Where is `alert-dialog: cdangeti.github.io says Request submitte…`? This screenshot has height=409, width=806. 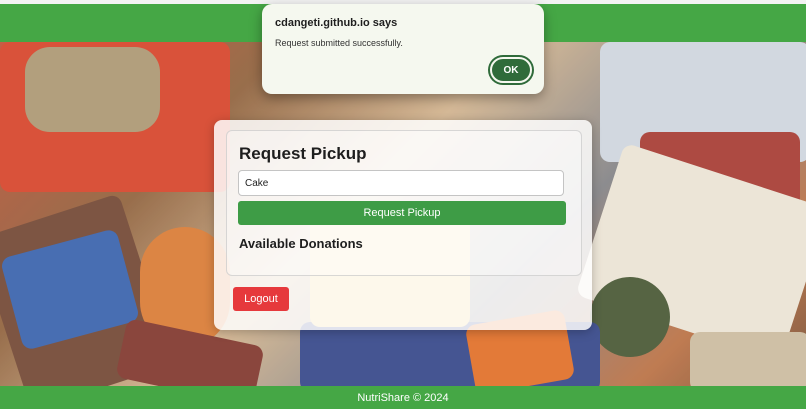 alert-dialog: cdangeti.github.io says Request submitte… is located at coordinates (403, 49).